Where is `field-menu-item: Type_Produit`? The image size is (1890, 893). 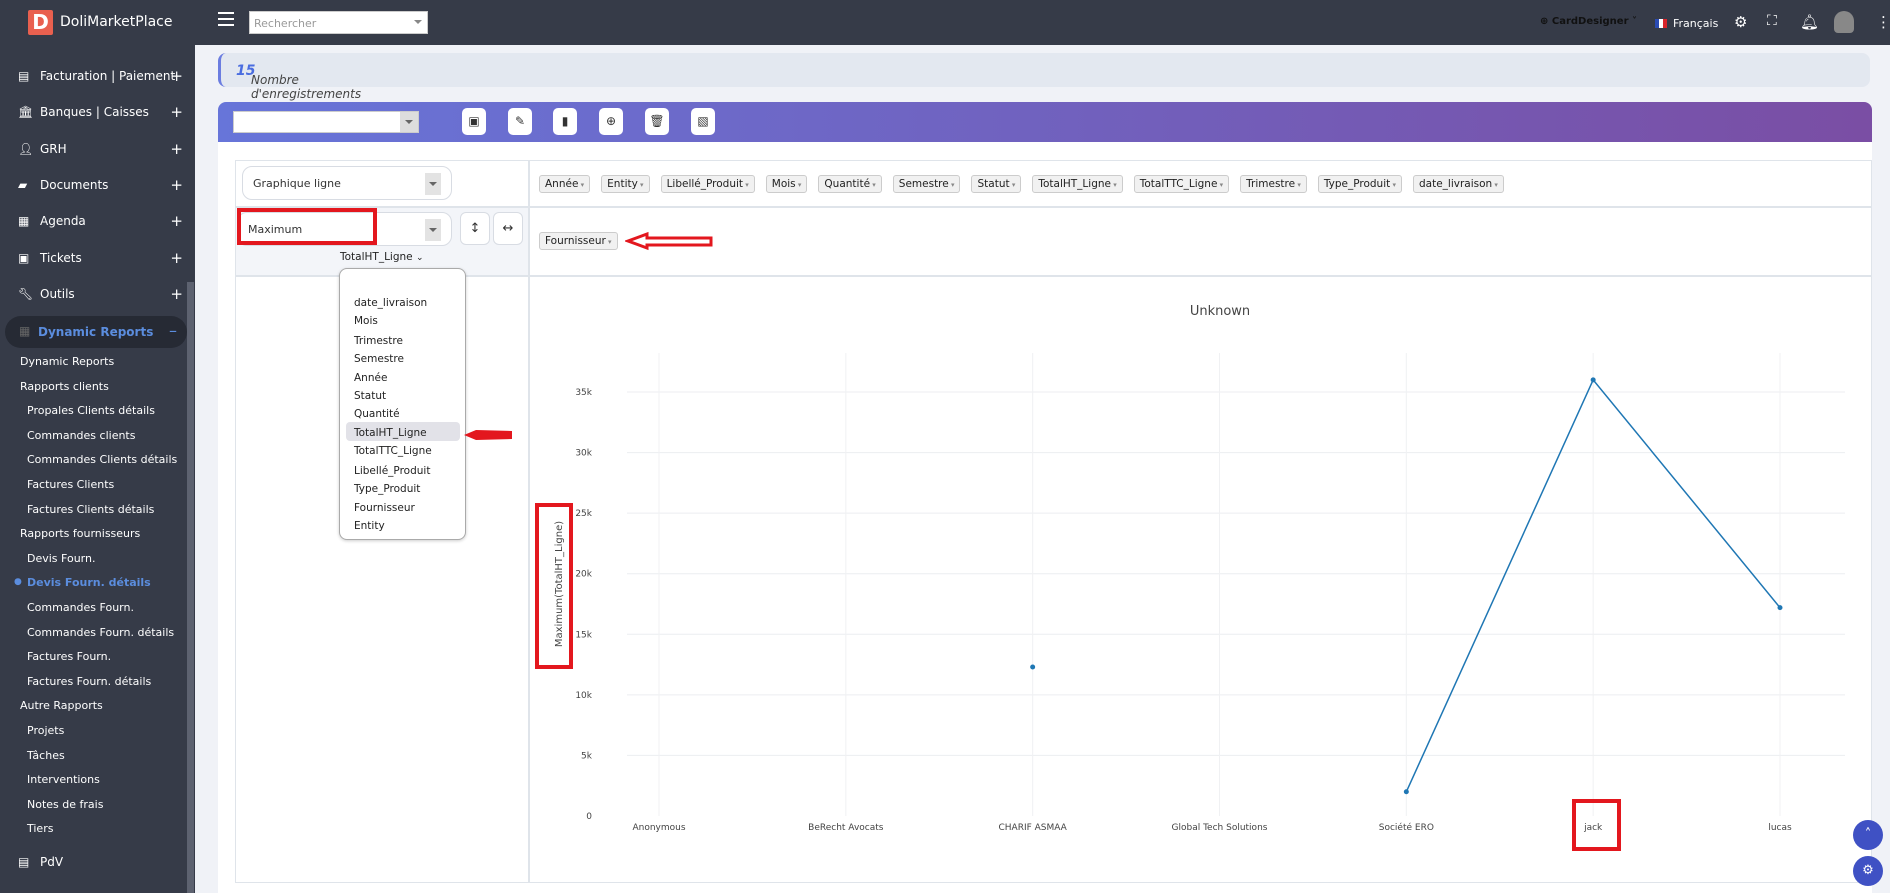
field-menu-item: Type_Produit is located at coordinates (387, 489).